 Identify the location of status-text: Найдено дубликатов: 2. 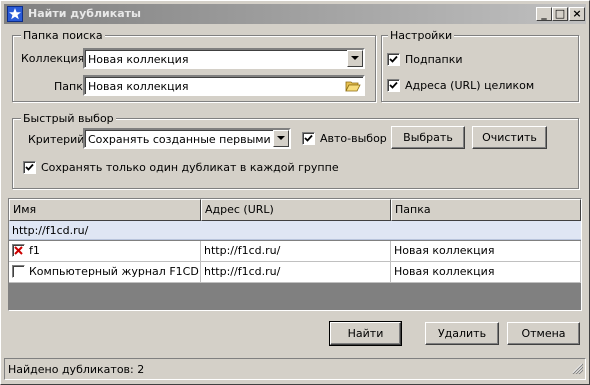
(76, 369).